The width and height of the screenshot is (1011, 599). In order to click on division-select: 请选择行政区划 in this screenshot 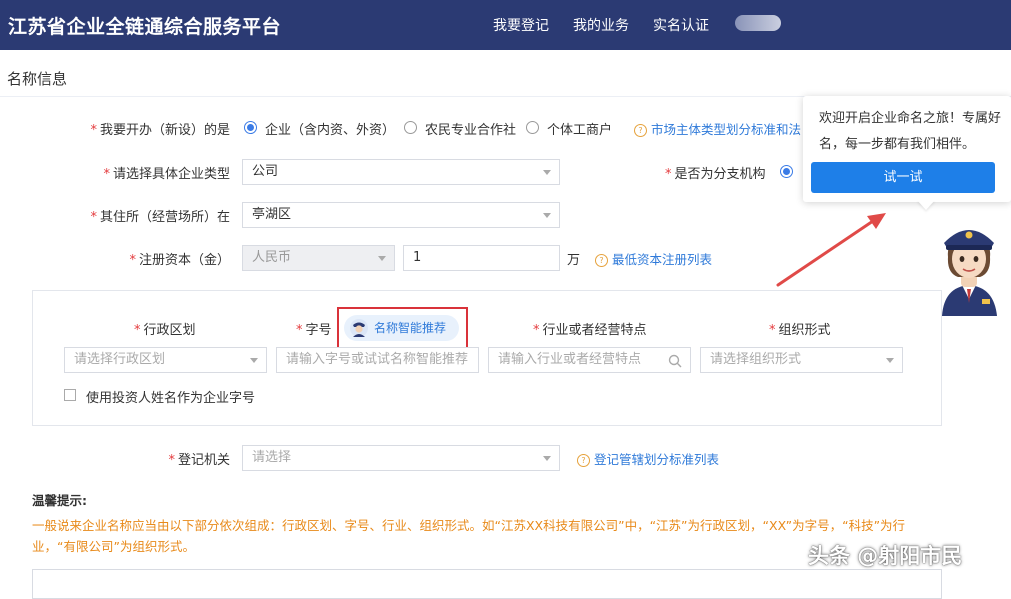, I will do `click(165, 360)`.